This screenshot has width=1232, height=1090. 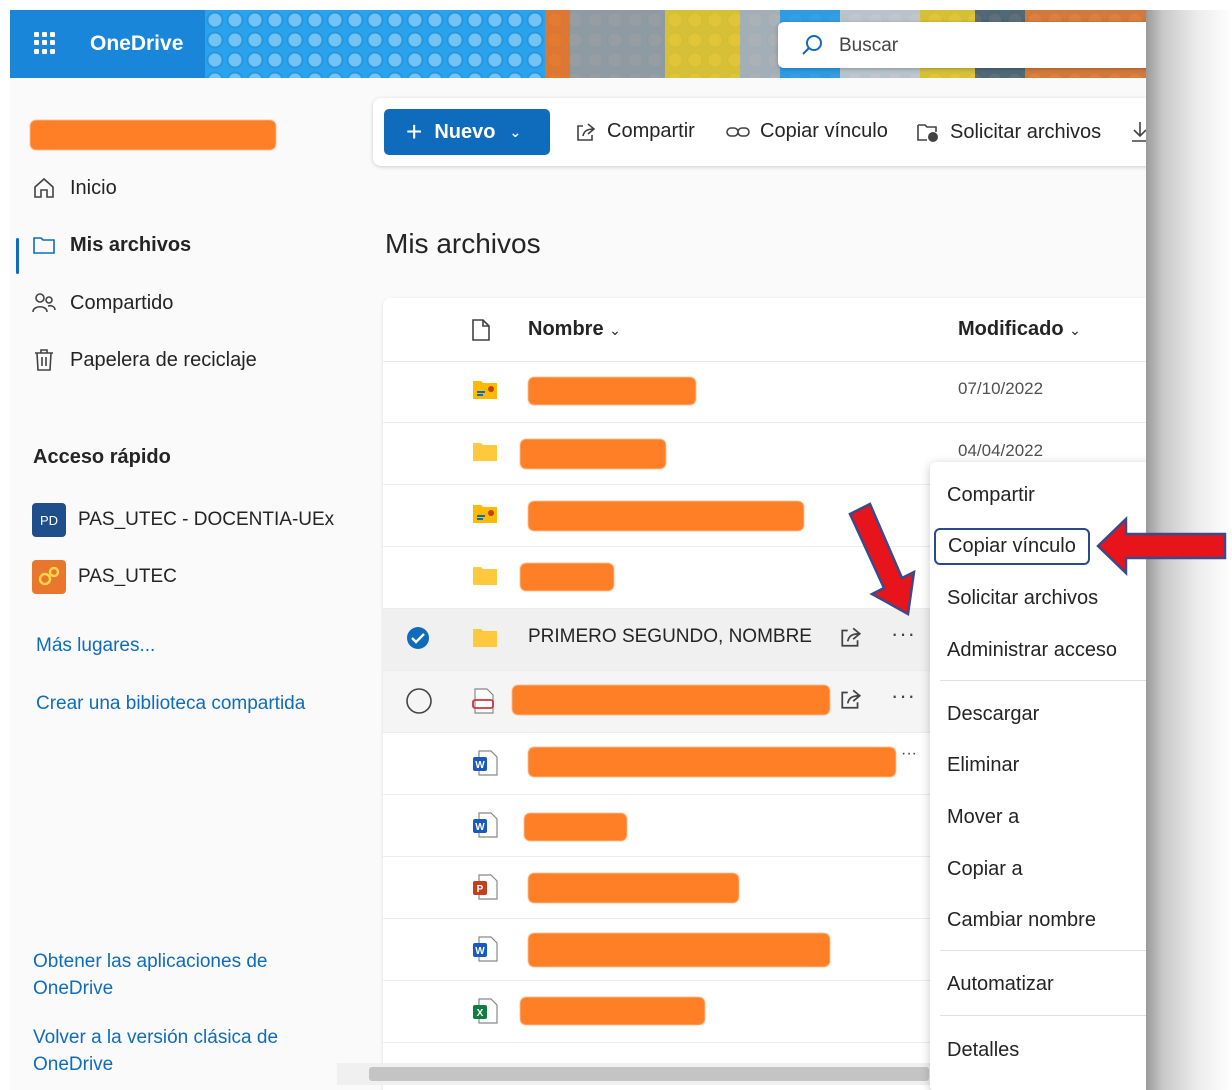 What do you see at coordinates (1000, 984) in the screenshot?
I see `menu-item-automatizar: Automatizar` at bounding box center [1000, 984].